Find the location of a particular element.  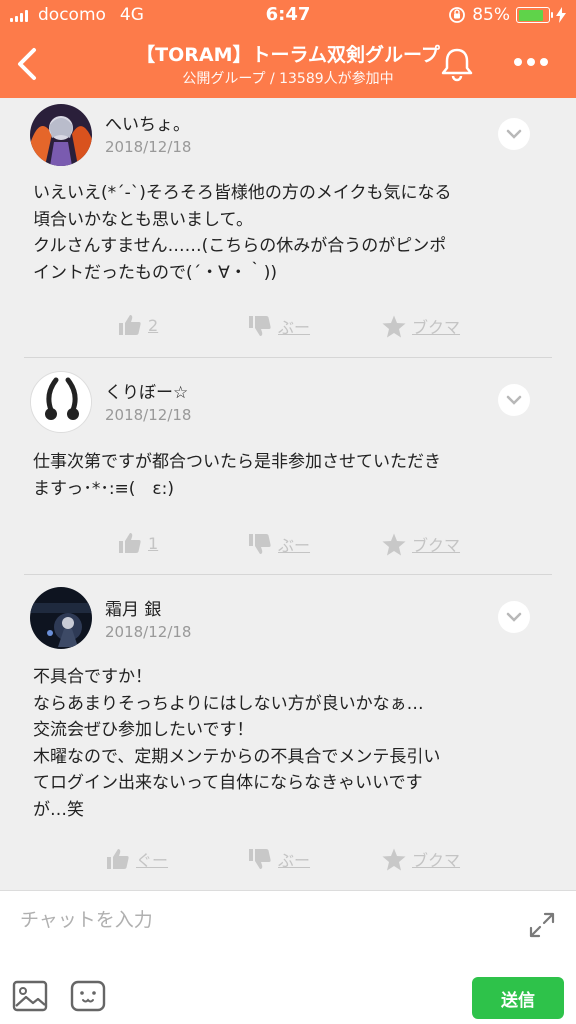

post-line: が…笑 is located at coordinates (58, 809).